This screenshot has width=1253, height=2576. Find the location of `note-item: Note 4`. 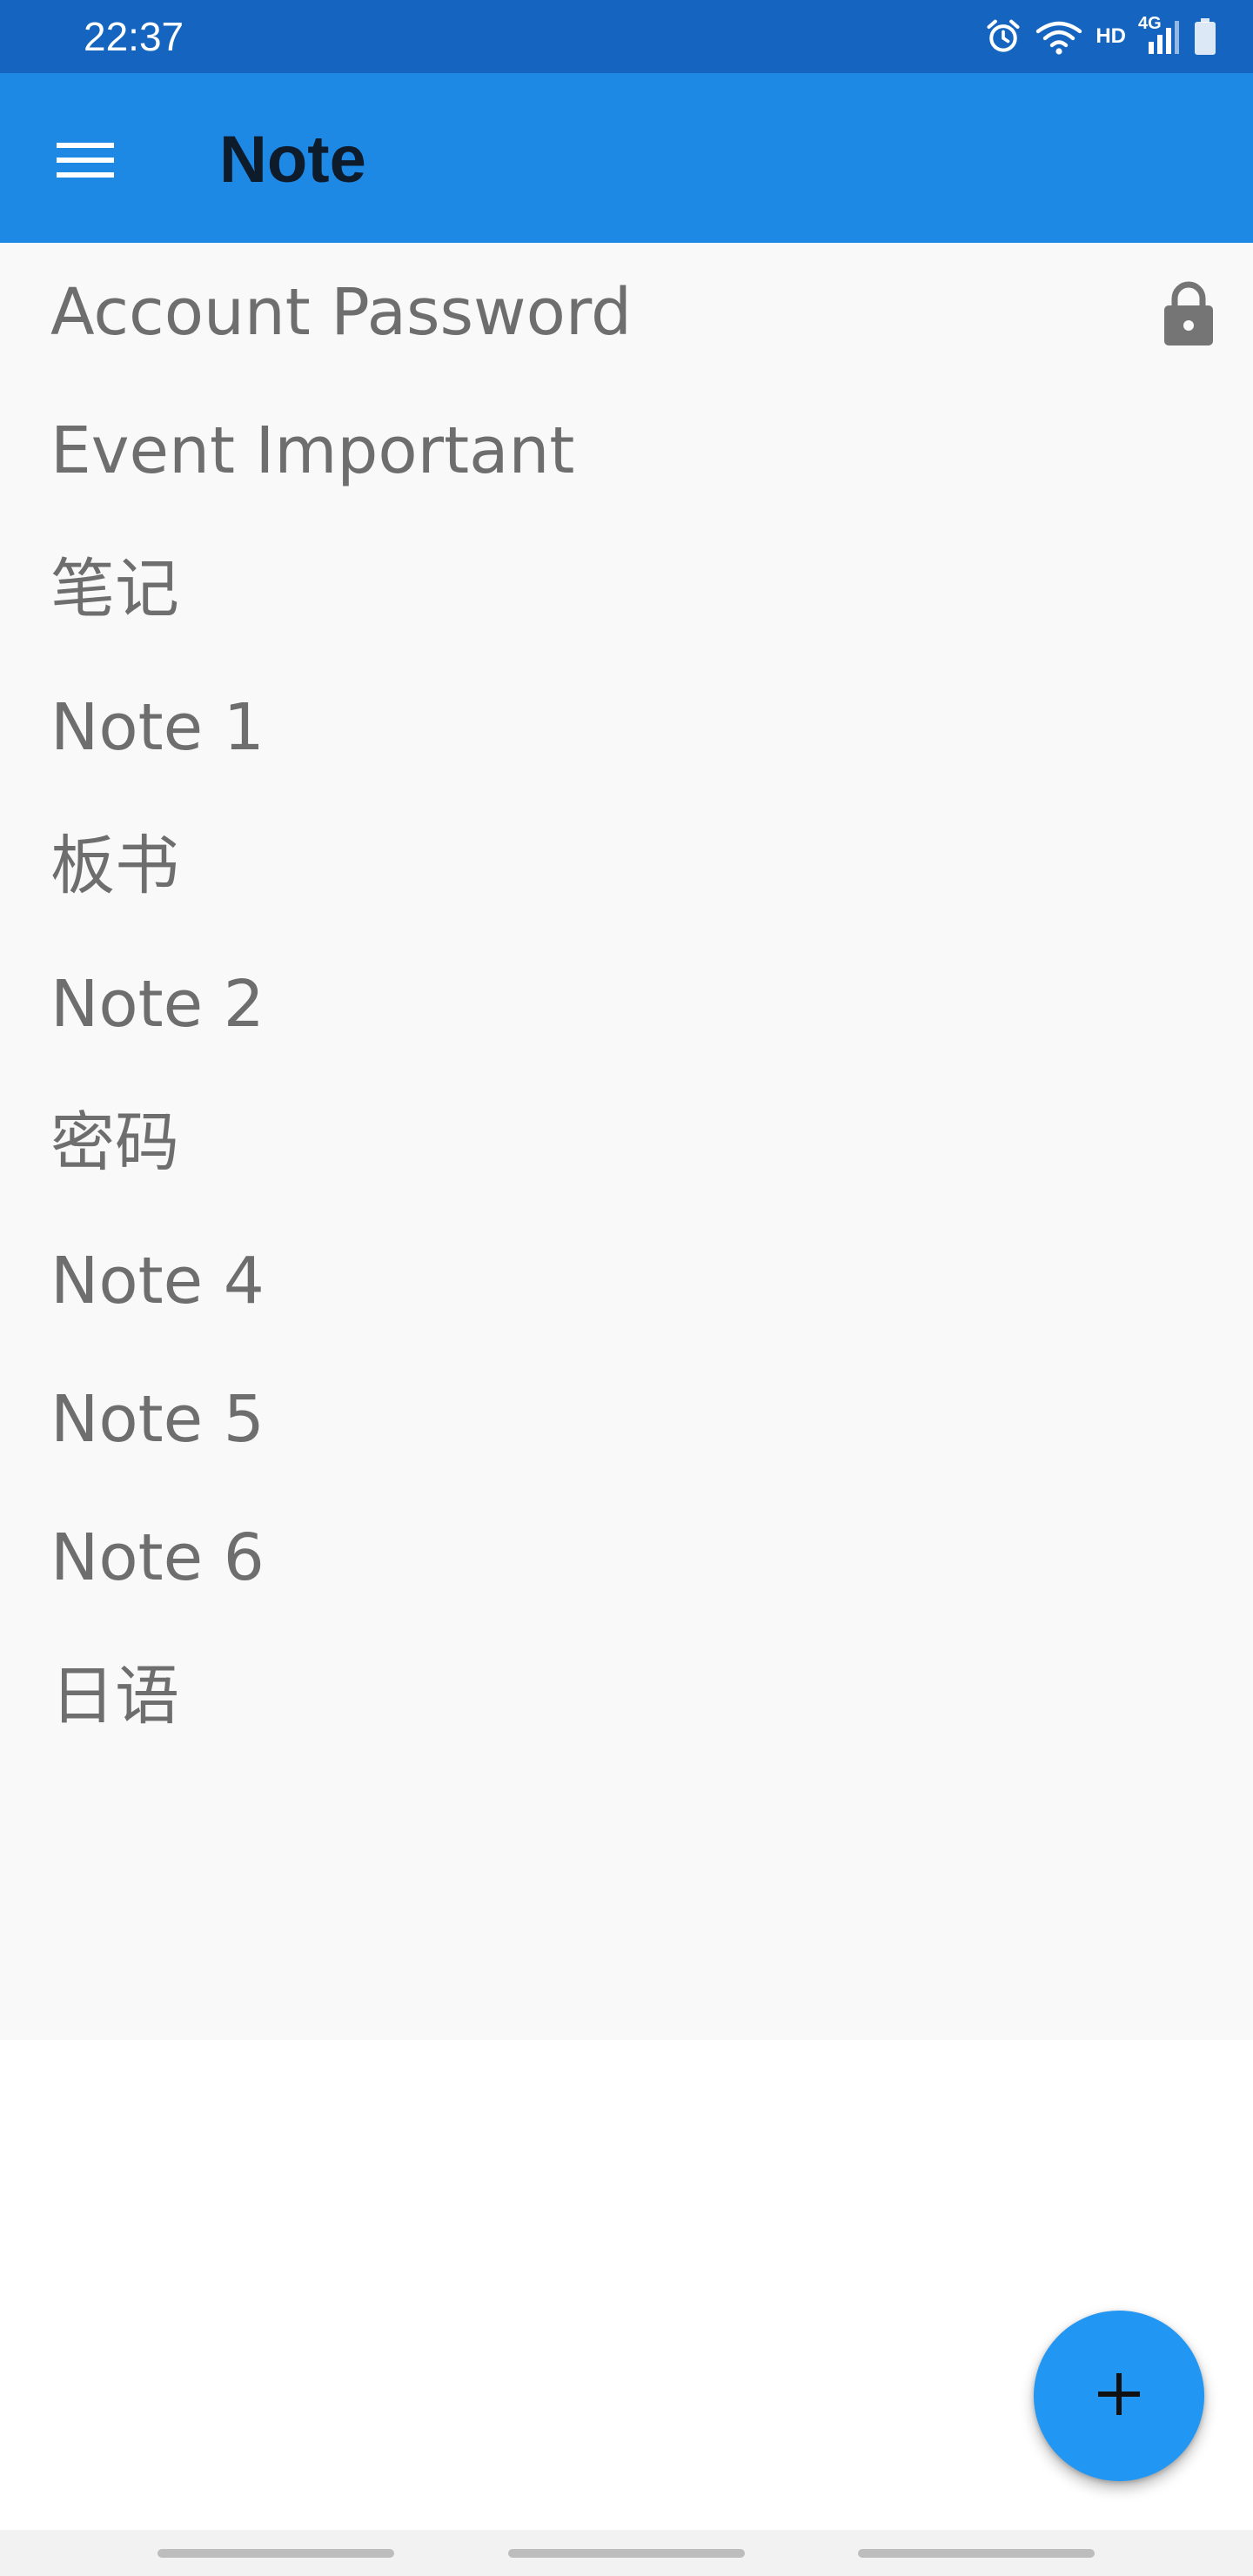

note-item: Note 4 is located at coordinates (626, 1280).